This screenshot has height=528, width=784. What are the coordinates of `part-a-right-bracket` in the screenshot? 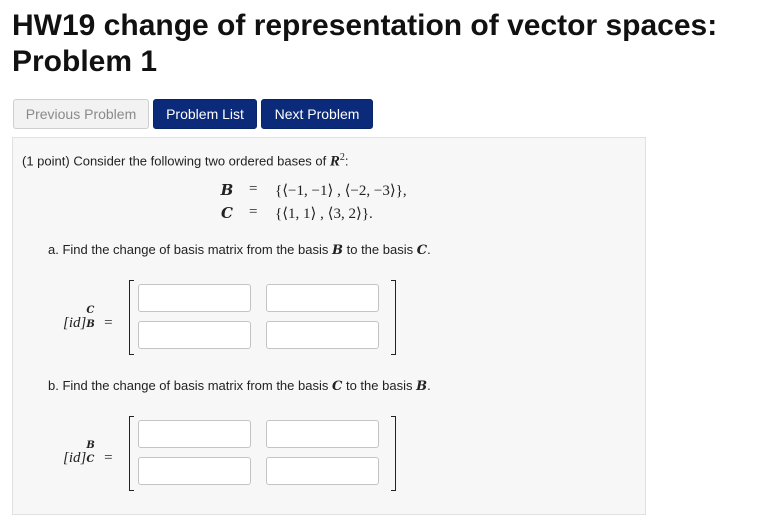 It's located at (393, 317).